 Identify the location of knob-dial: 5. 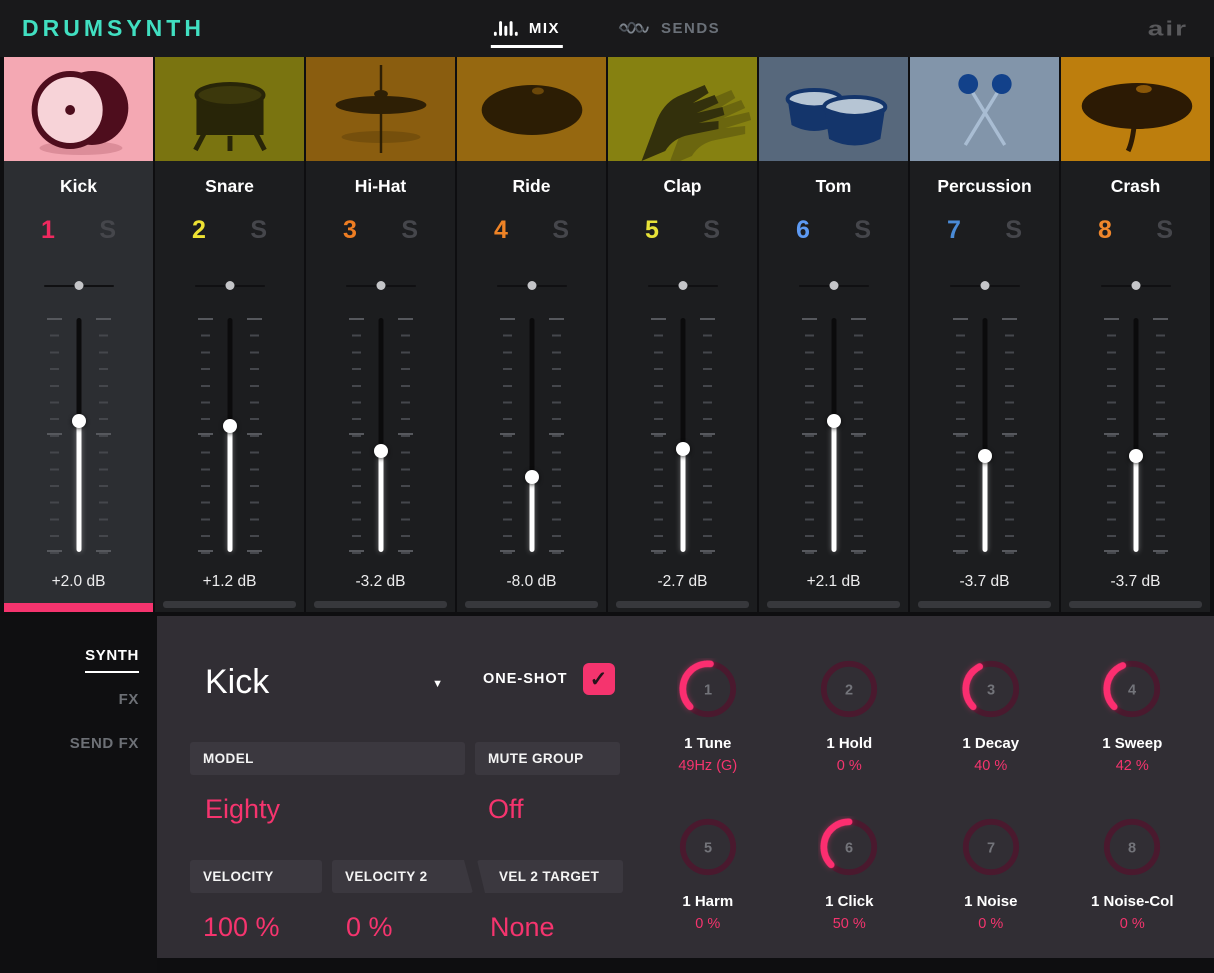
(708, 847).